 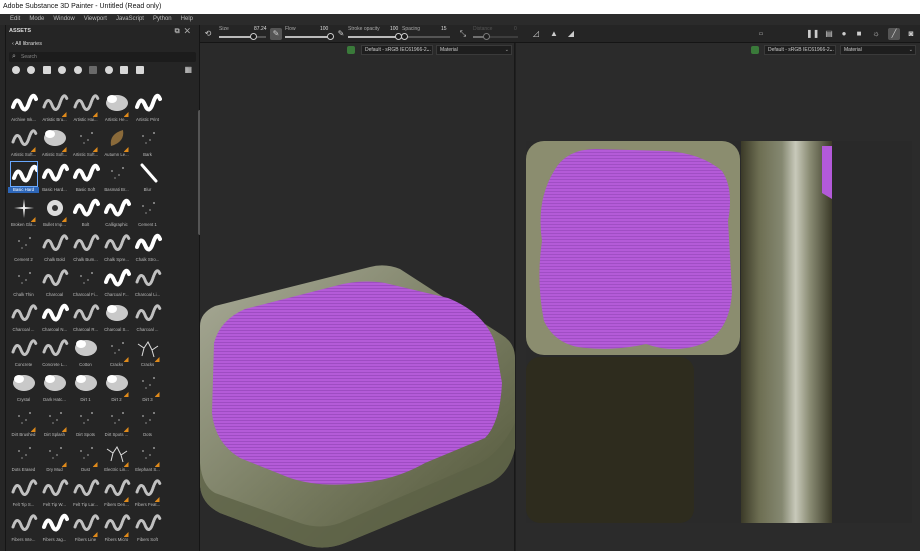 What do you see at coordinates (260, 29) in the screenshot?
I see `size-value: 87.24` at bounding box center [260, 29].